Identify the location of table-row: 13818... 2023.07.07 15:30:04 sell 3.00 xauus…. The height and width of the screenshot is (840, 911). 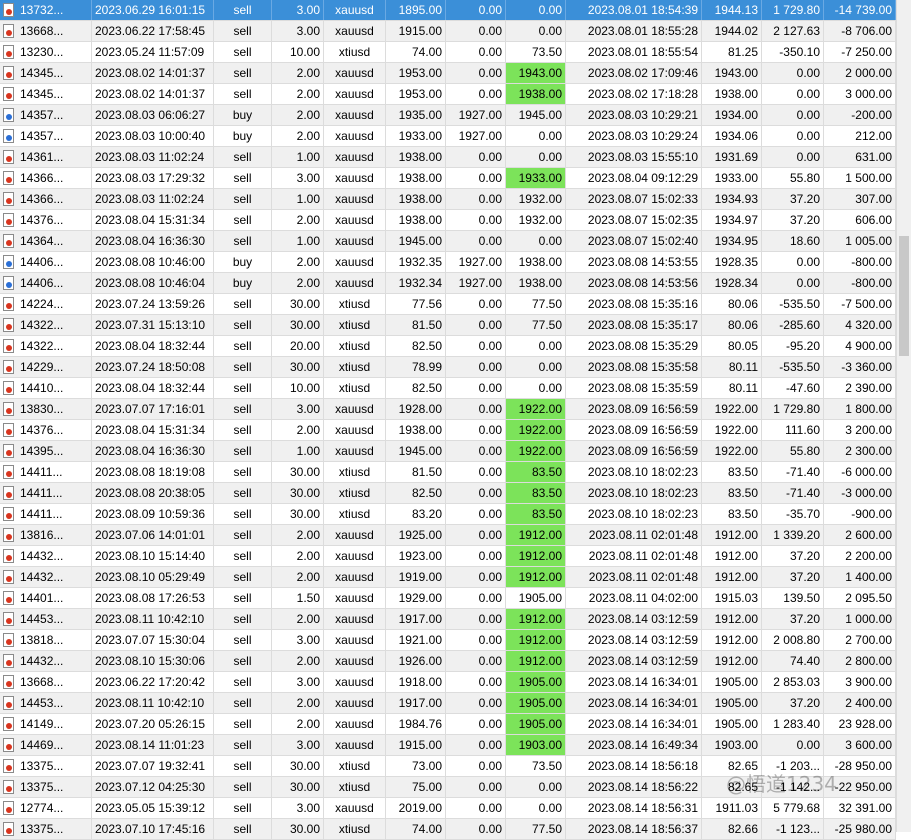
(448, 640).